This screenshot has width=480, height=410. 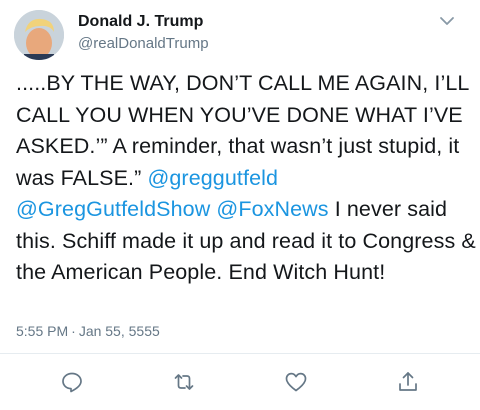 What do you see at coordinates (212, 178) in the screenshot?
I see `mention-link: @greggutfeld` at bounding box center [212, 178].